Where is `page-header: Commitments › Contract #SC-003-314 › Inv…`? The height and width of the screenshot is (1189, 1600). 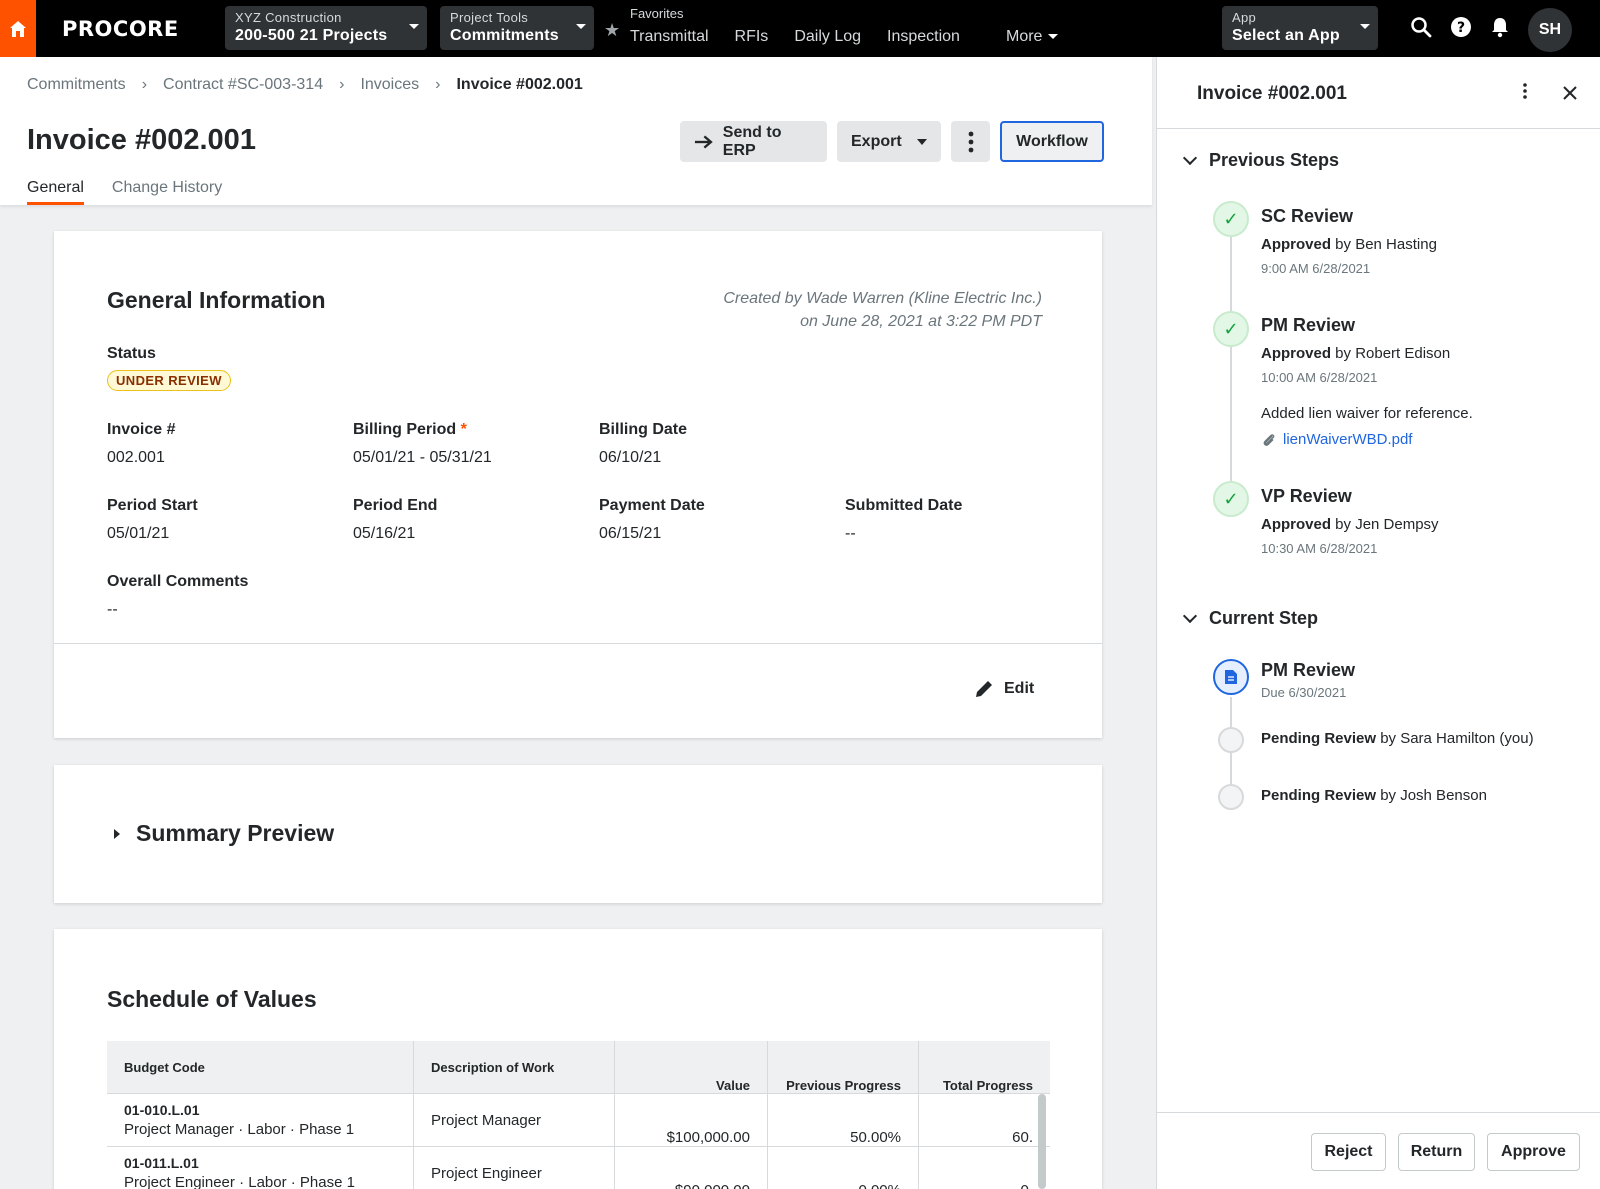
page-header: Commitments › Contract #SC-003-314 › Inv… is located at coordinates (576, 131).